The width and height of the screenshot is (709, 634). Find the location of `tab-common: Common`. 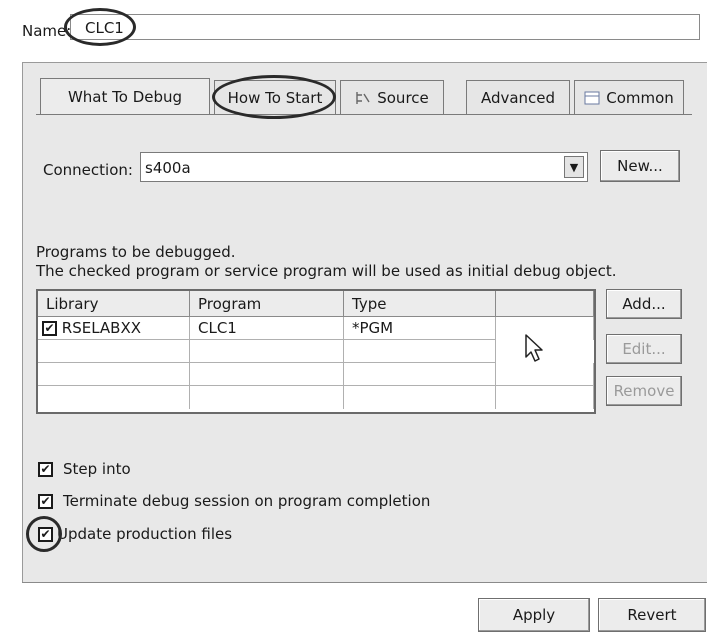

tab-common: Common is located at coordinates (629, 97).